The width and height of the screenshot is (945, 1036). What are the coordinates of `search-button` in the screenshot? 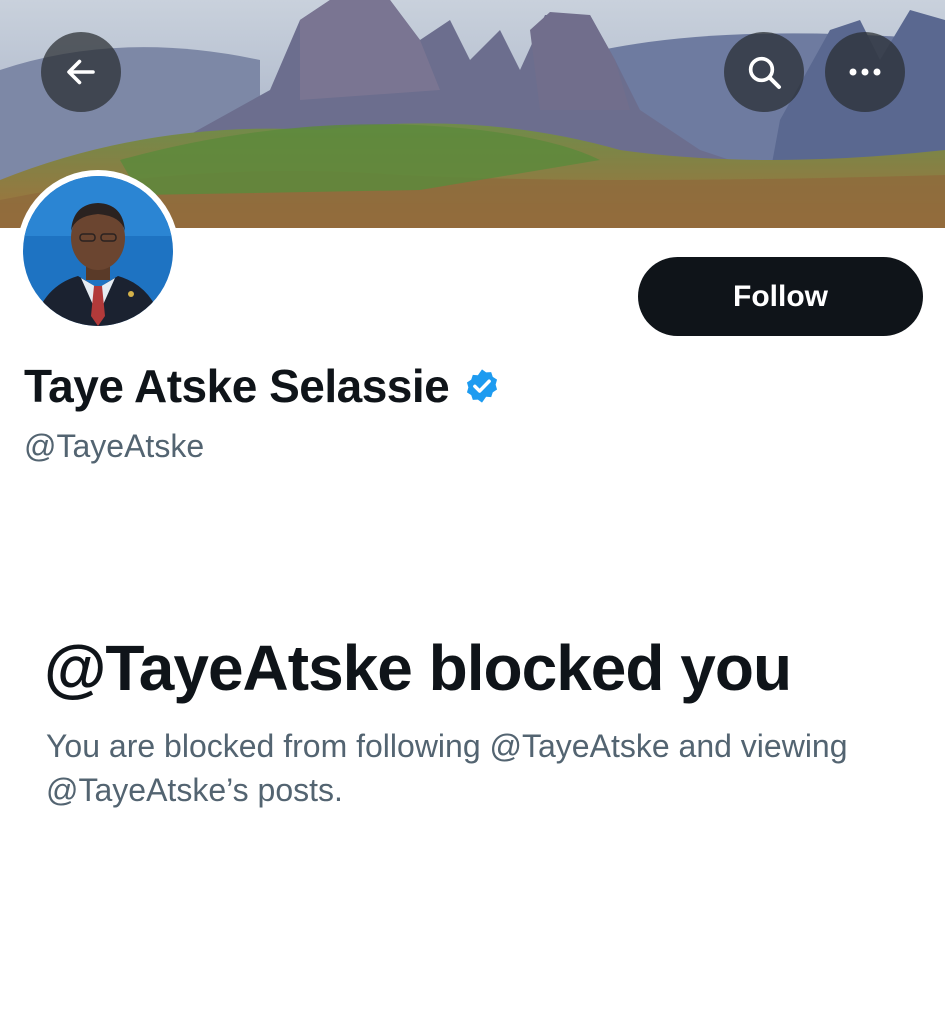 It's located at (764, 72).